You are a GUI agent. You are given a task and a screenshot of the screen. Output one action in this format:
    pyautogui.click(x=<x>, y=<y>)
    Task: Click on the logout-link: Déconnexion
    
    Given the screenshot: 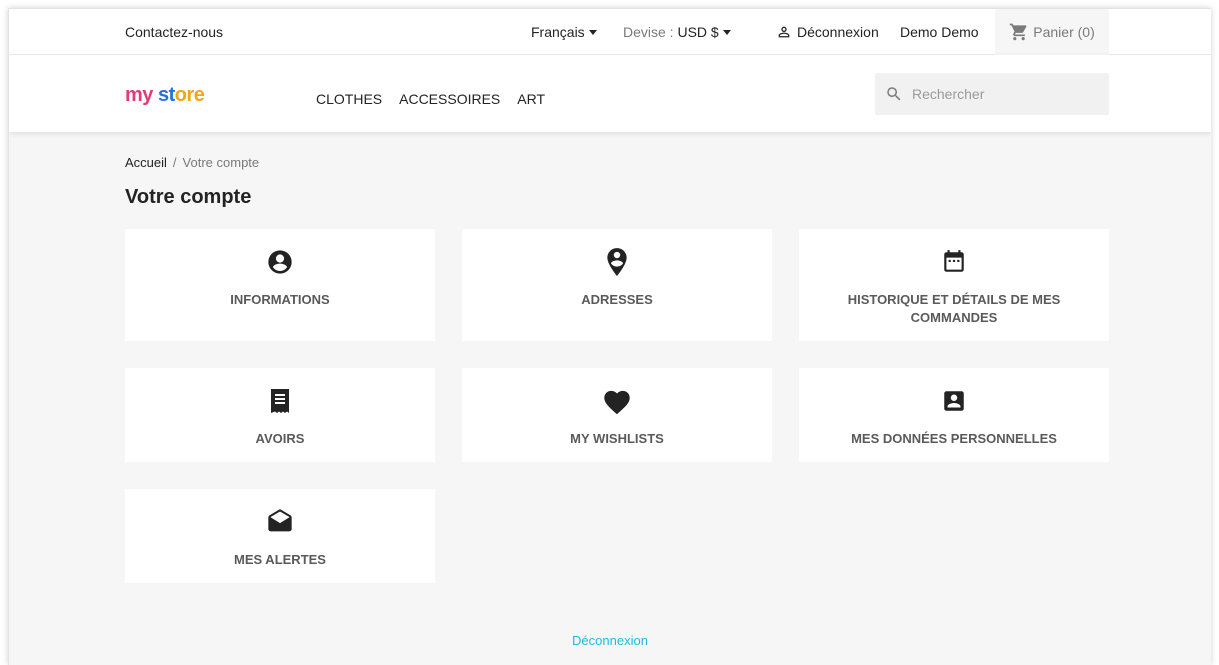 What is the action you would take?
    pyautogui.click(x=827, y=32)
    